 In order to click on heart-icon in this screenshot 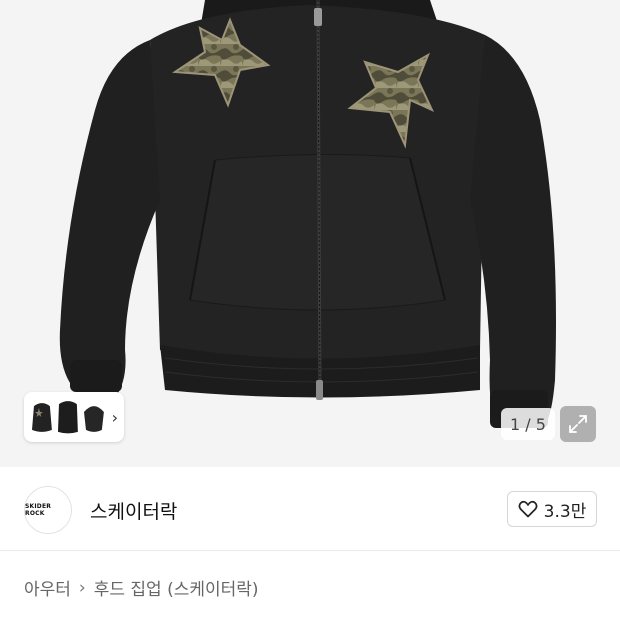, I will do `click(528, 509)`.